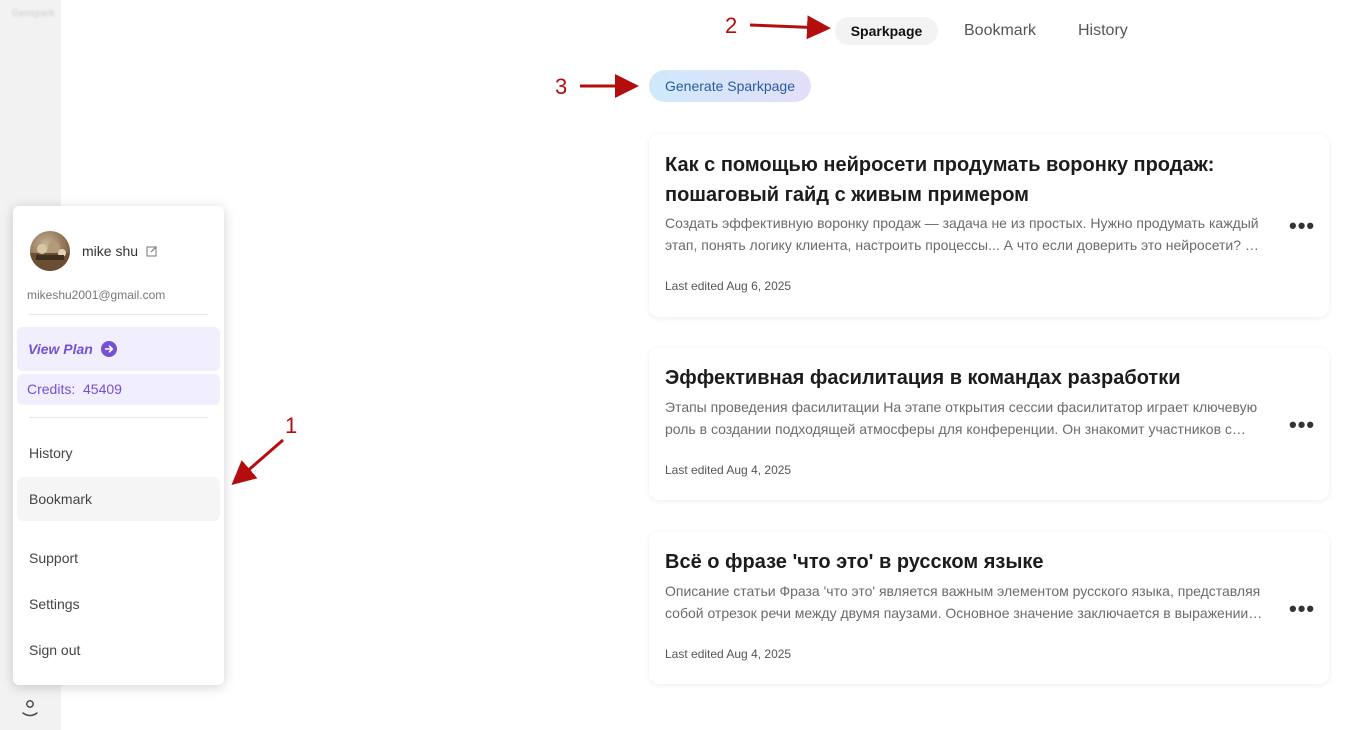 This screenshot has height=730, width=1354. I want to click on menu-item-label: Bookmark, so click(61, 499).